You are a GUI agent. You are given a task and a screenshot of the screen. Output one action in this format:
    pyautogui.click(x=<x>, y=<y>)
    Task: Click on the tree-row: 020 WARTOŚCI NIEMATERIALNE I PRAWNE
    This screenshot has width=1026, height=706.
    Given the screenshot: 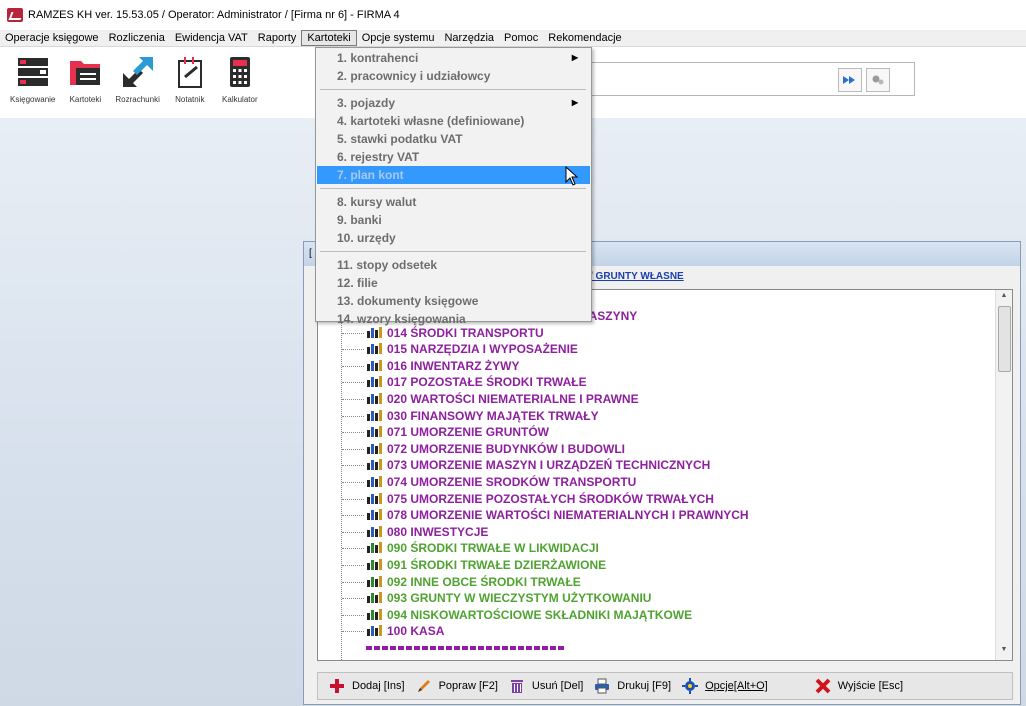 What is the action you would take?
    pyautogui.click(x=490, y=399)
    